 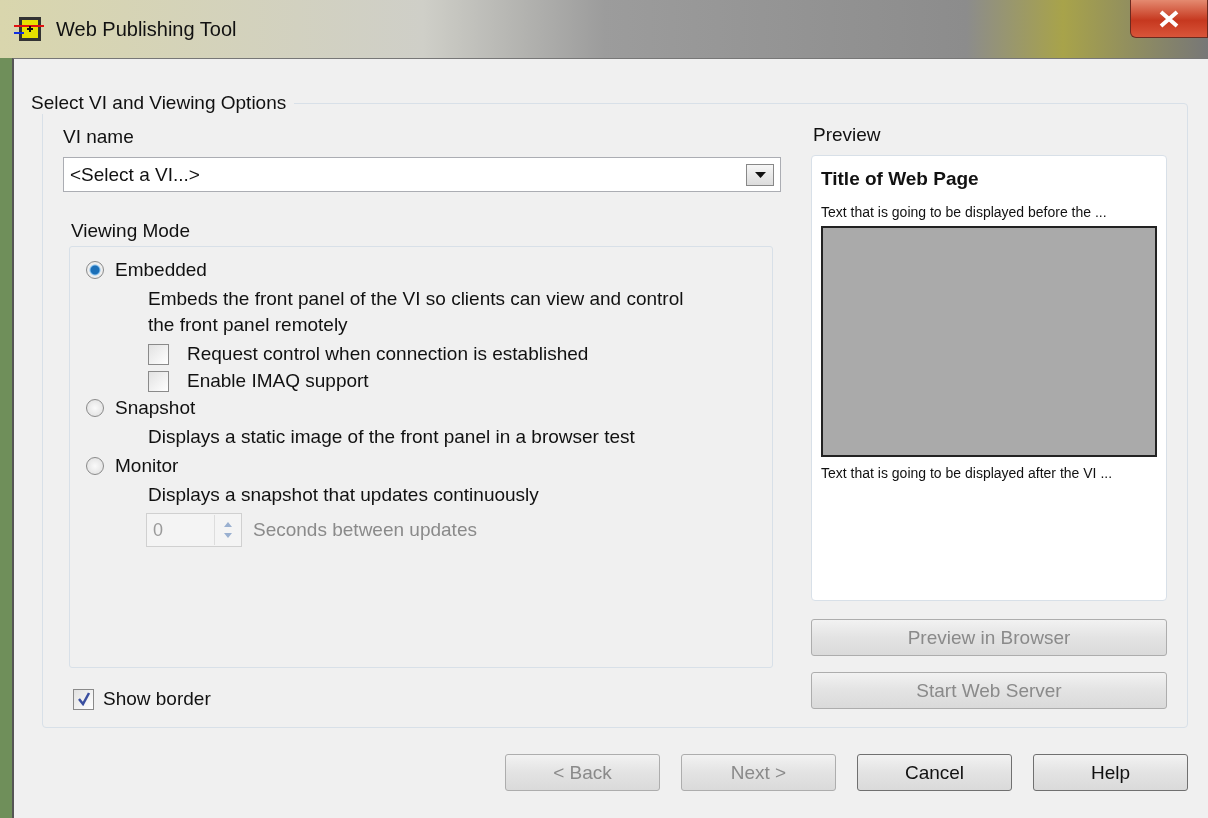 I want to click on dropdown-button, so click(x=760, y=174).